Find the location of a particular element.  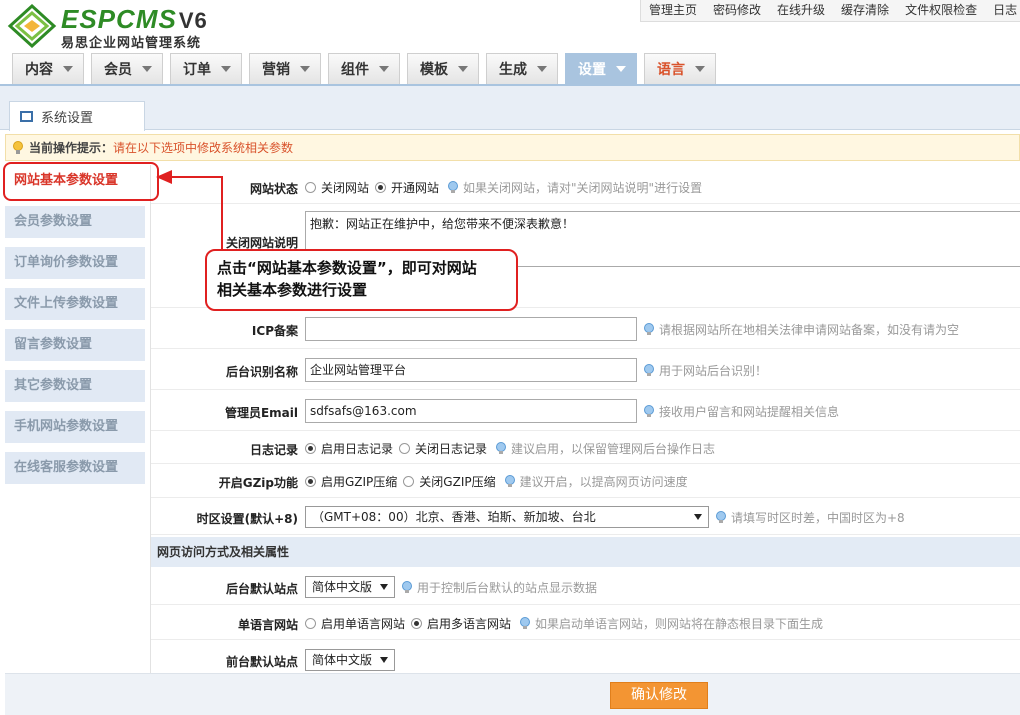

link-log: 日志 is located at coordinates (1002, 10).